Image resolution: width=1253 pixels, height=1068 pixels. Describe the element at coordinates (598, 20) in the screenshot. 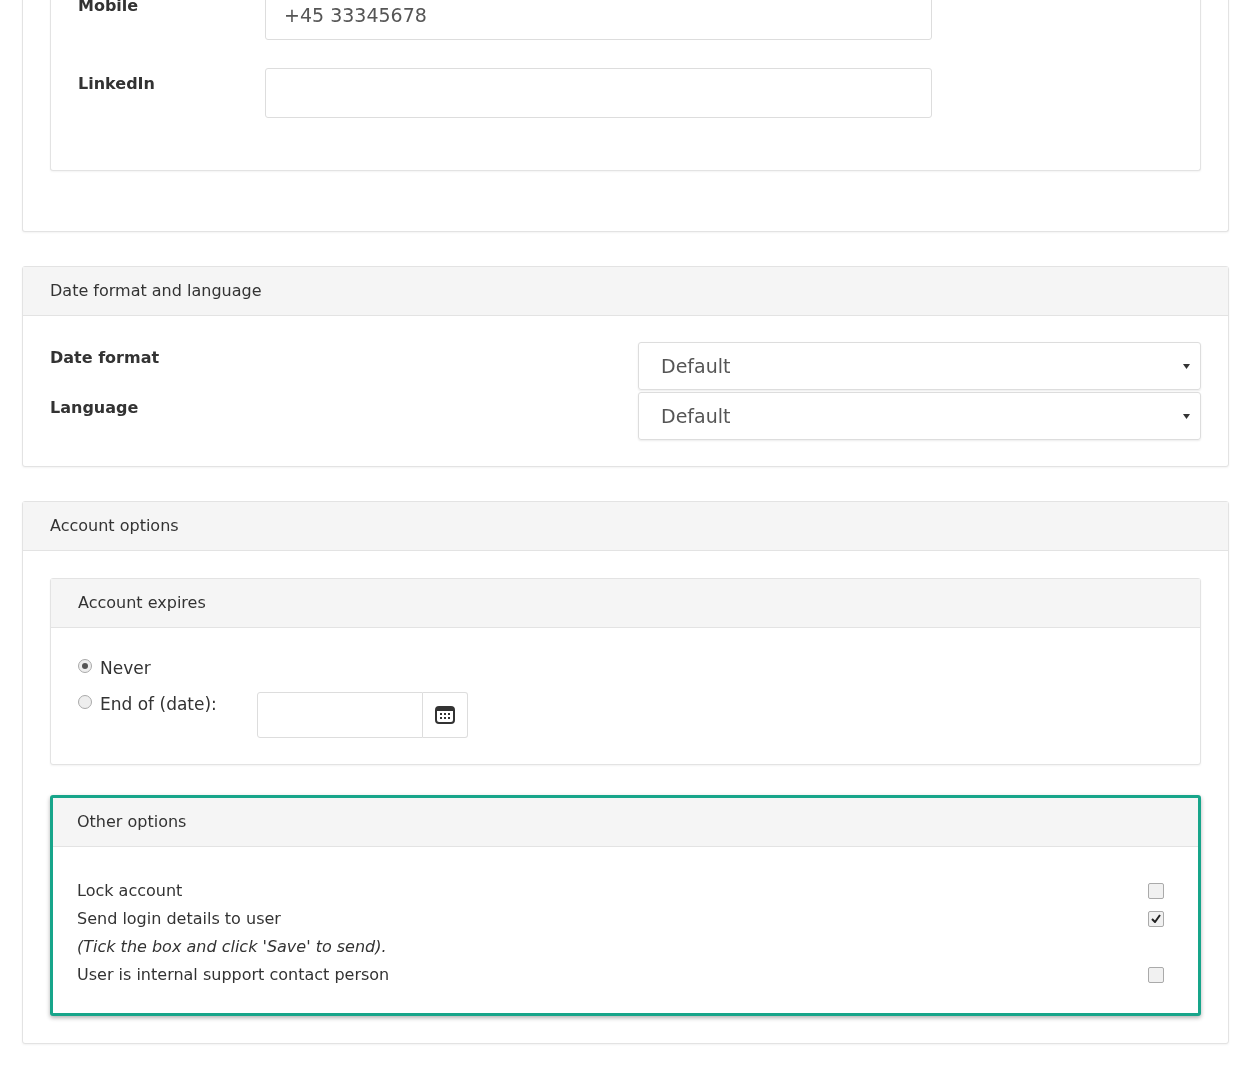

I see `text-field: +45 33345678` at that location.